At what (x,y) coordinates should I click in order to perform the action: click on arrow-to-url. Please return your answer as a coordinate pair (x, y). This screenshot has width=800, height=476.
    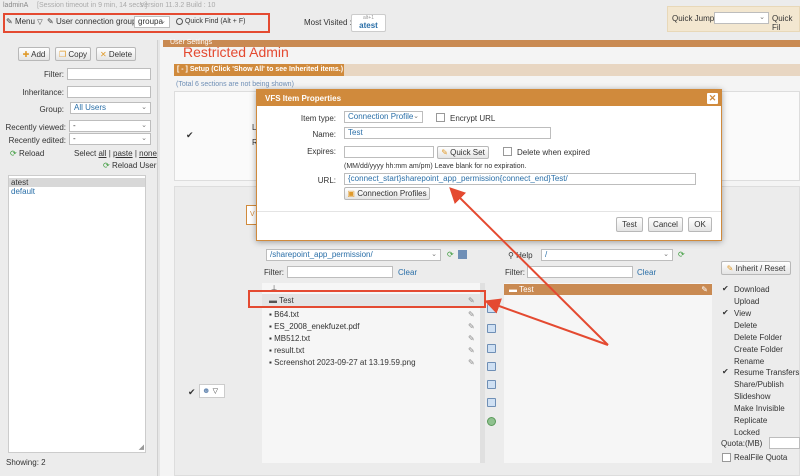
    Looking at the image, I should click on (529, 266).